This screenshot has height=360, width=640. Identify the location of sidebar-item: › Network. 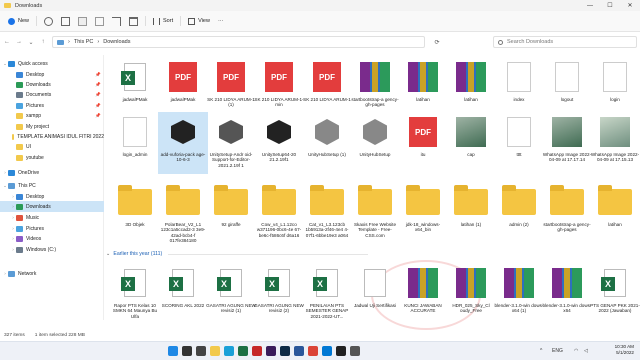
(52, 273).